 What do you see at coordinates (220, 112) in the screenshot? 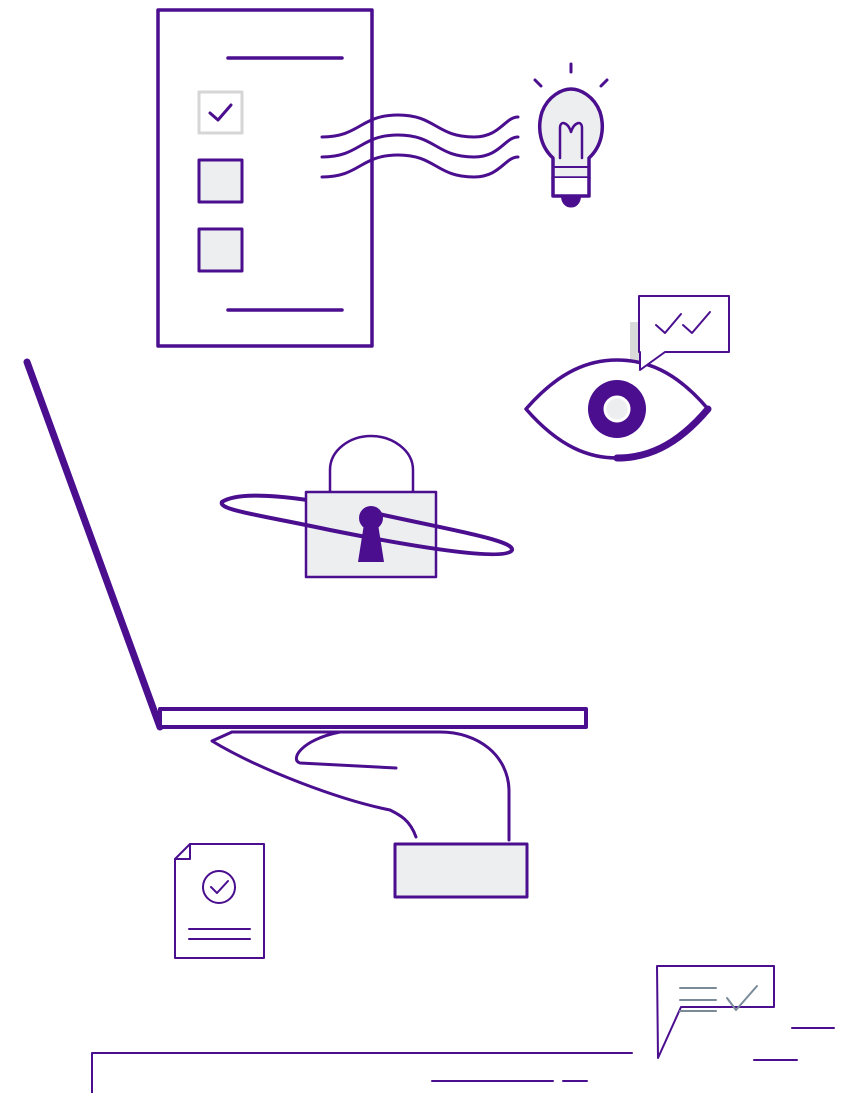
I see `checkbox-checked` at bounding box center [220, 112].